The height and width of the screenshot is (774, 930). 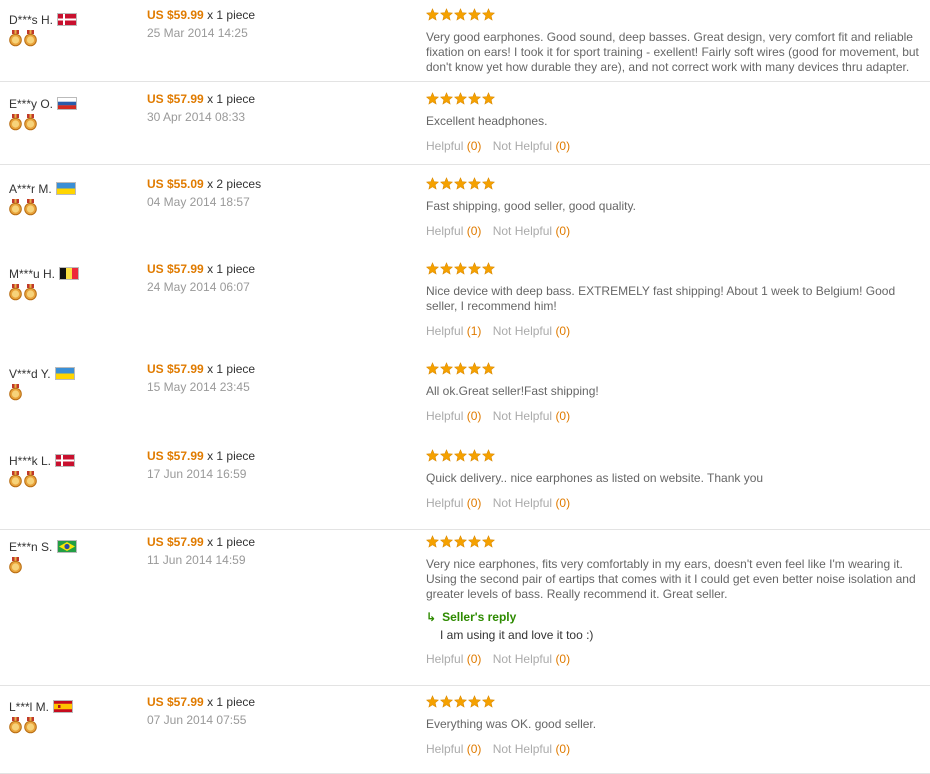 What do you see at coordinates (517, 635) in the screenshot?
I see `seller-reply-text: I am using it and love it too :)` at bounding box center [517, 635].